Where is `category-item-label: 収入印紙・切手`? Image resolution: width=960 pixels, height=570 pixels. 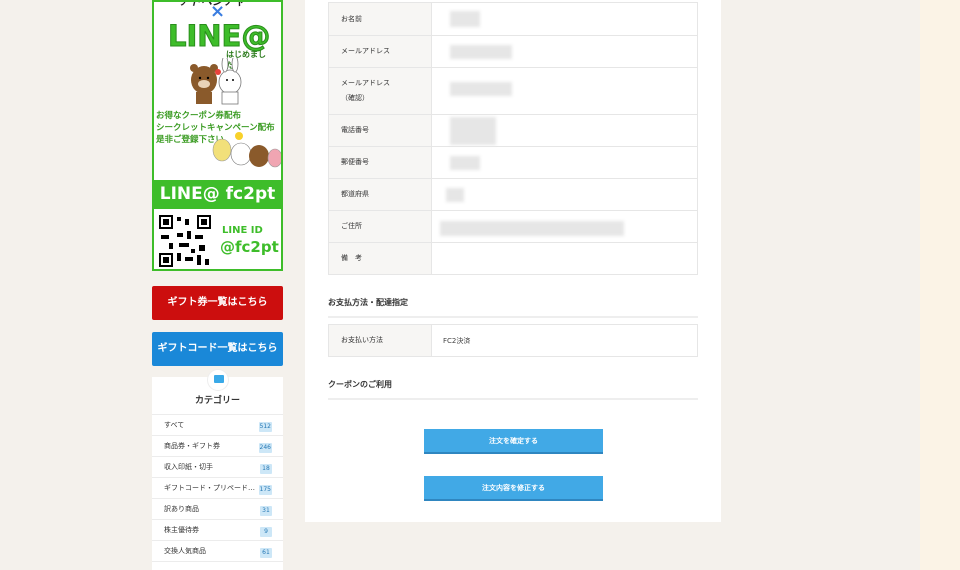
category-item-label: 収入印紙・切手 is located at coordinates (188, 467).